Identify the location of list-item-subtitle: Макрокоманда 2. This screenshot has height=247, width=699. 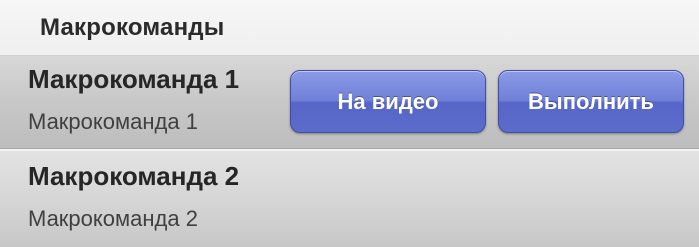
(113, 218).